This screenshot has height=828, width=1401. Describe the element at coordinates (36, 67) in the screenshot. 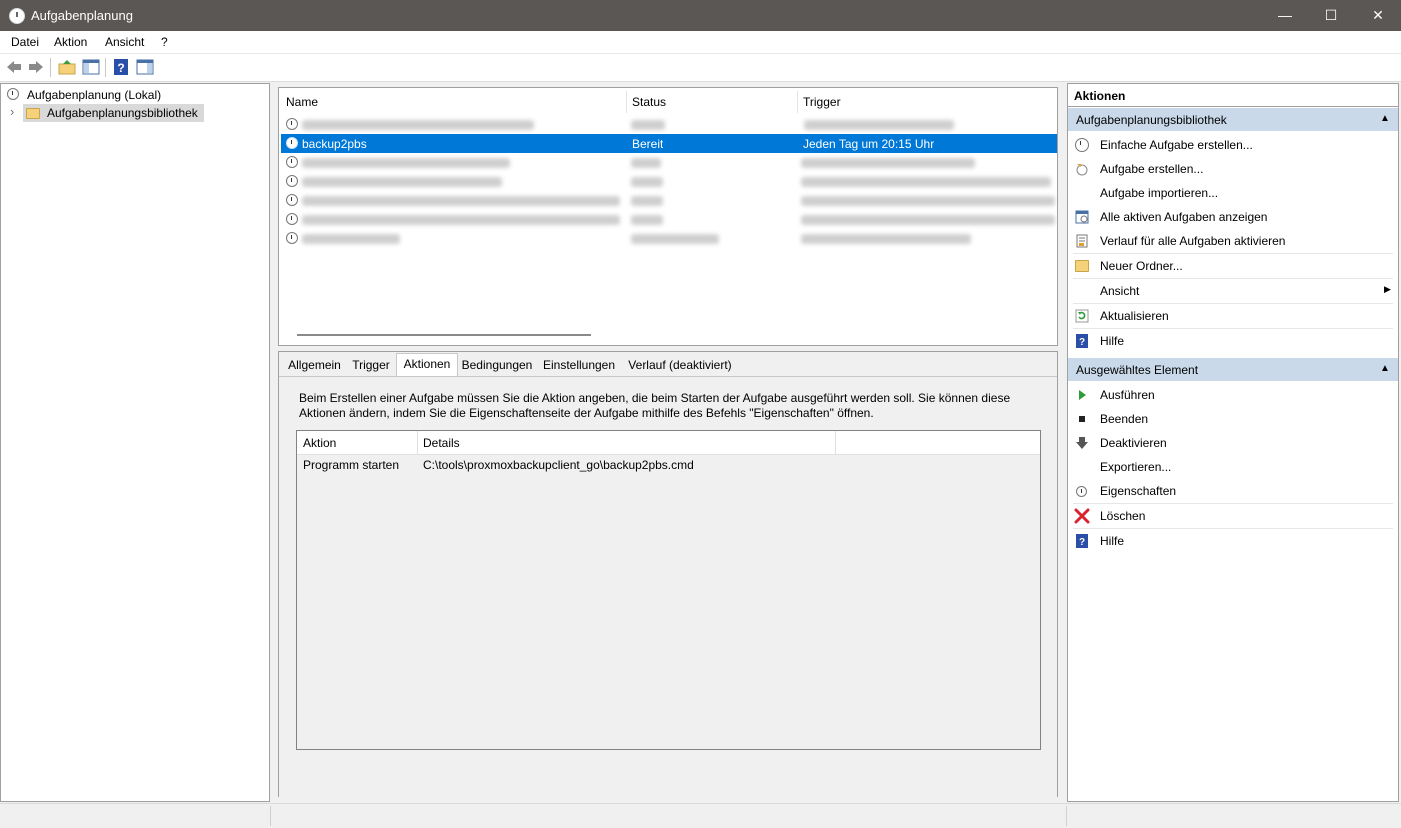

I see `forward-arrow-icon` at that location.